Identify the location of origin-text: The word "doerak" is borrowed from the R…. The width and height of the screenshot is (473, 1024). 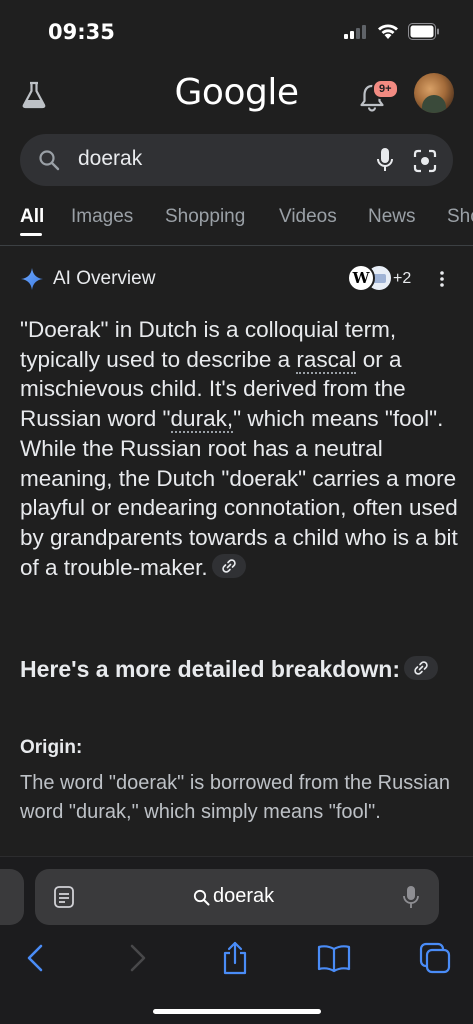
(235, 797).